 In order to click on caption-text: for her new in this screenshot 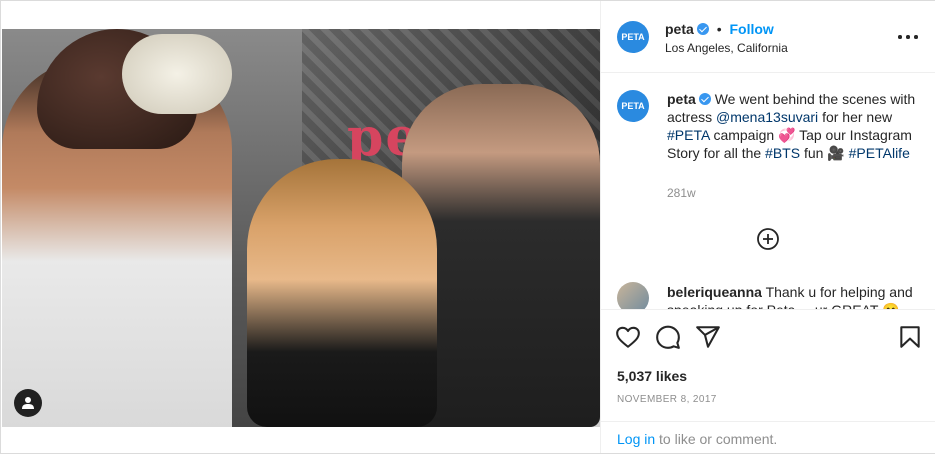, I will do `click(857, 117)`.